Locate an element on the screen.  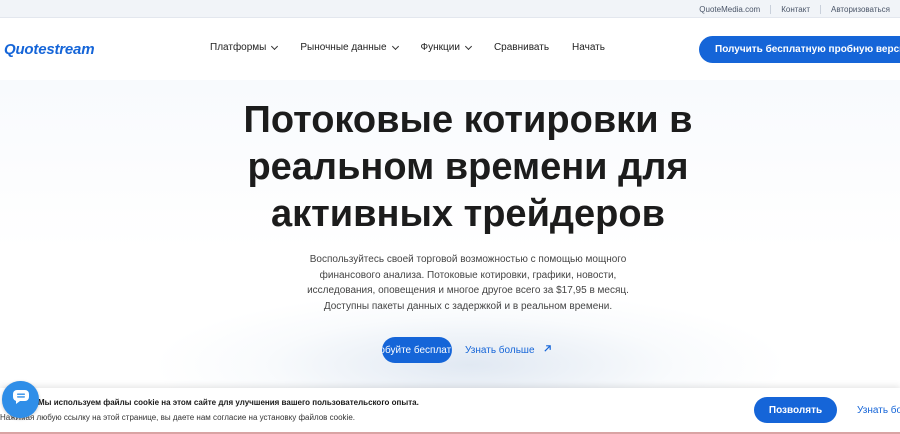
nav-start: Начать is located at coordinates (588, 47).